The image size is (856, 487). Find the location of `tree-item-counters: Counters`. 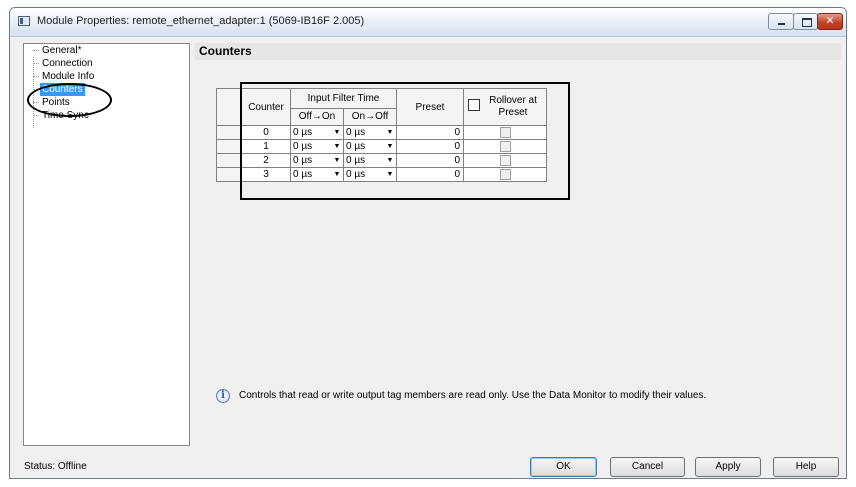

tree-item-counters: Counters is located at coordinates (62, 89).